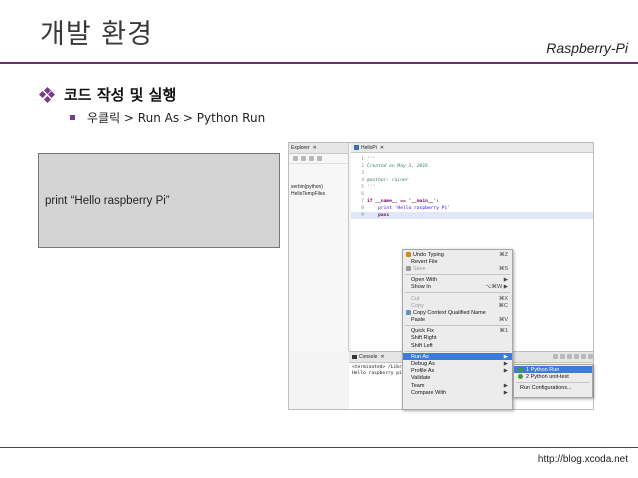 This screenshot has height=478, width=638. I want to click on menu-item-shortcut: ⌘V, so click(503, 320).